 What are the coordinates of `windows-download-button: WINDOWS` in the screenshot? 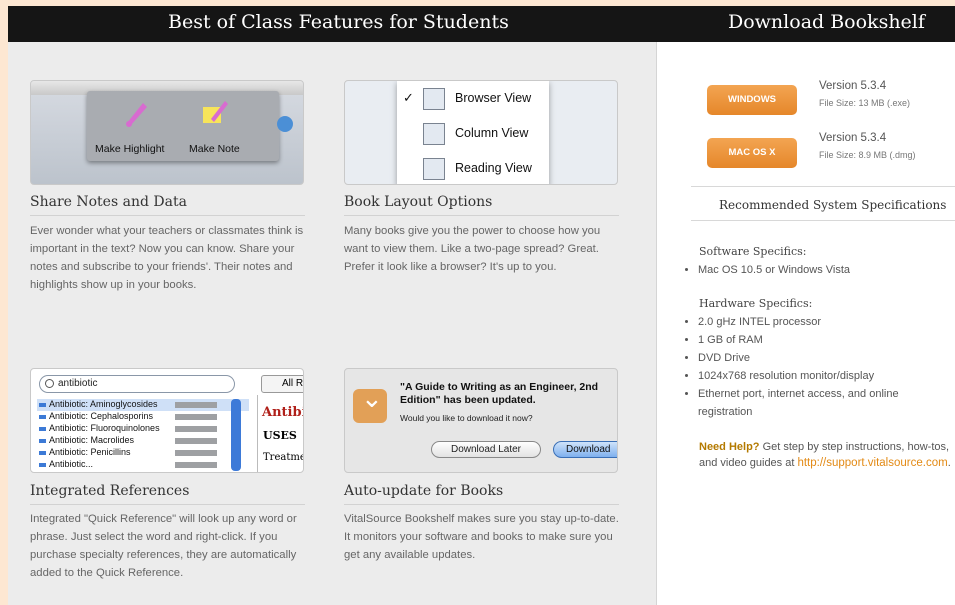 It's located at (752, 100).